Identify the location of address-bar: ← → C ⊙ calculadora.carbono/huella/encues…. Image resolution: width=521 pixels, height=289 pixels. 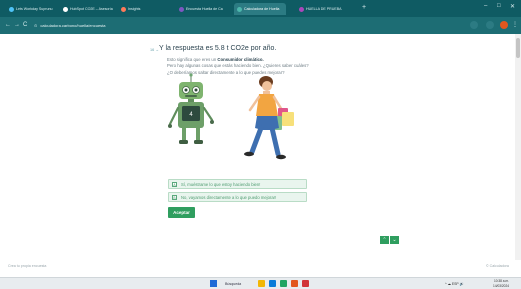
(260, 25).